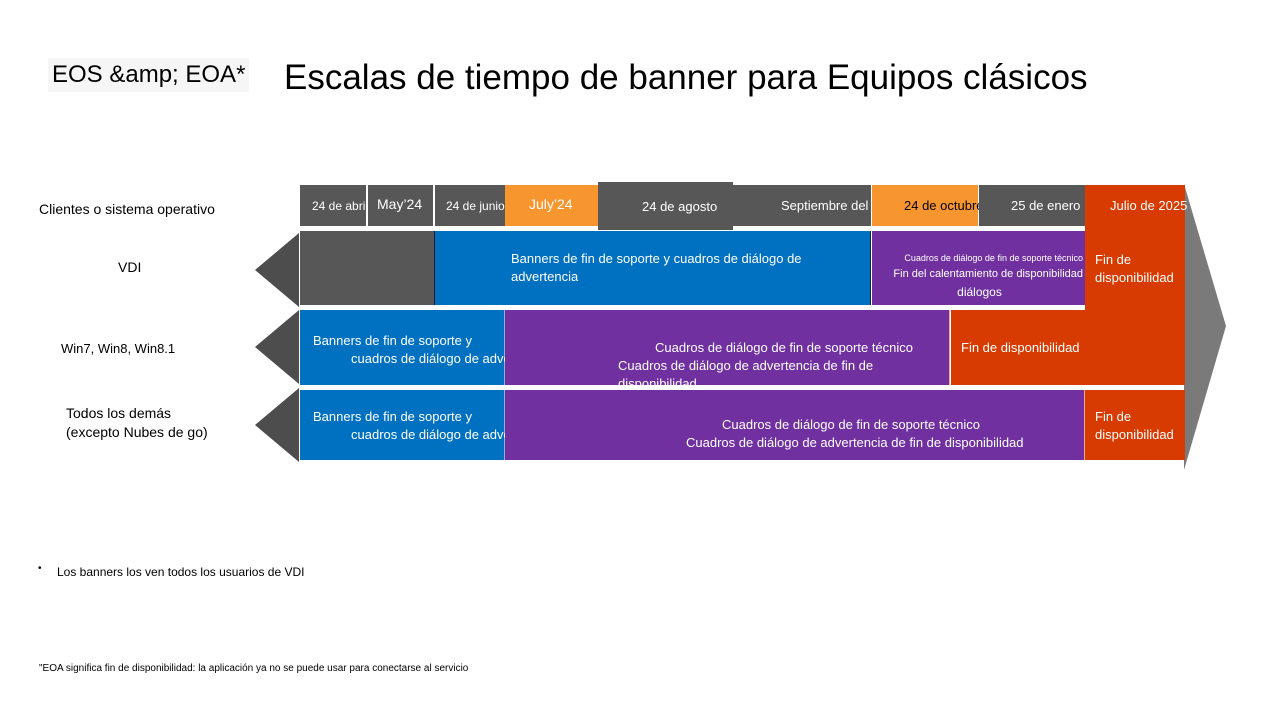  I want to click on timeline-cell-aug24: 24 de agosto, so click(665, 206).